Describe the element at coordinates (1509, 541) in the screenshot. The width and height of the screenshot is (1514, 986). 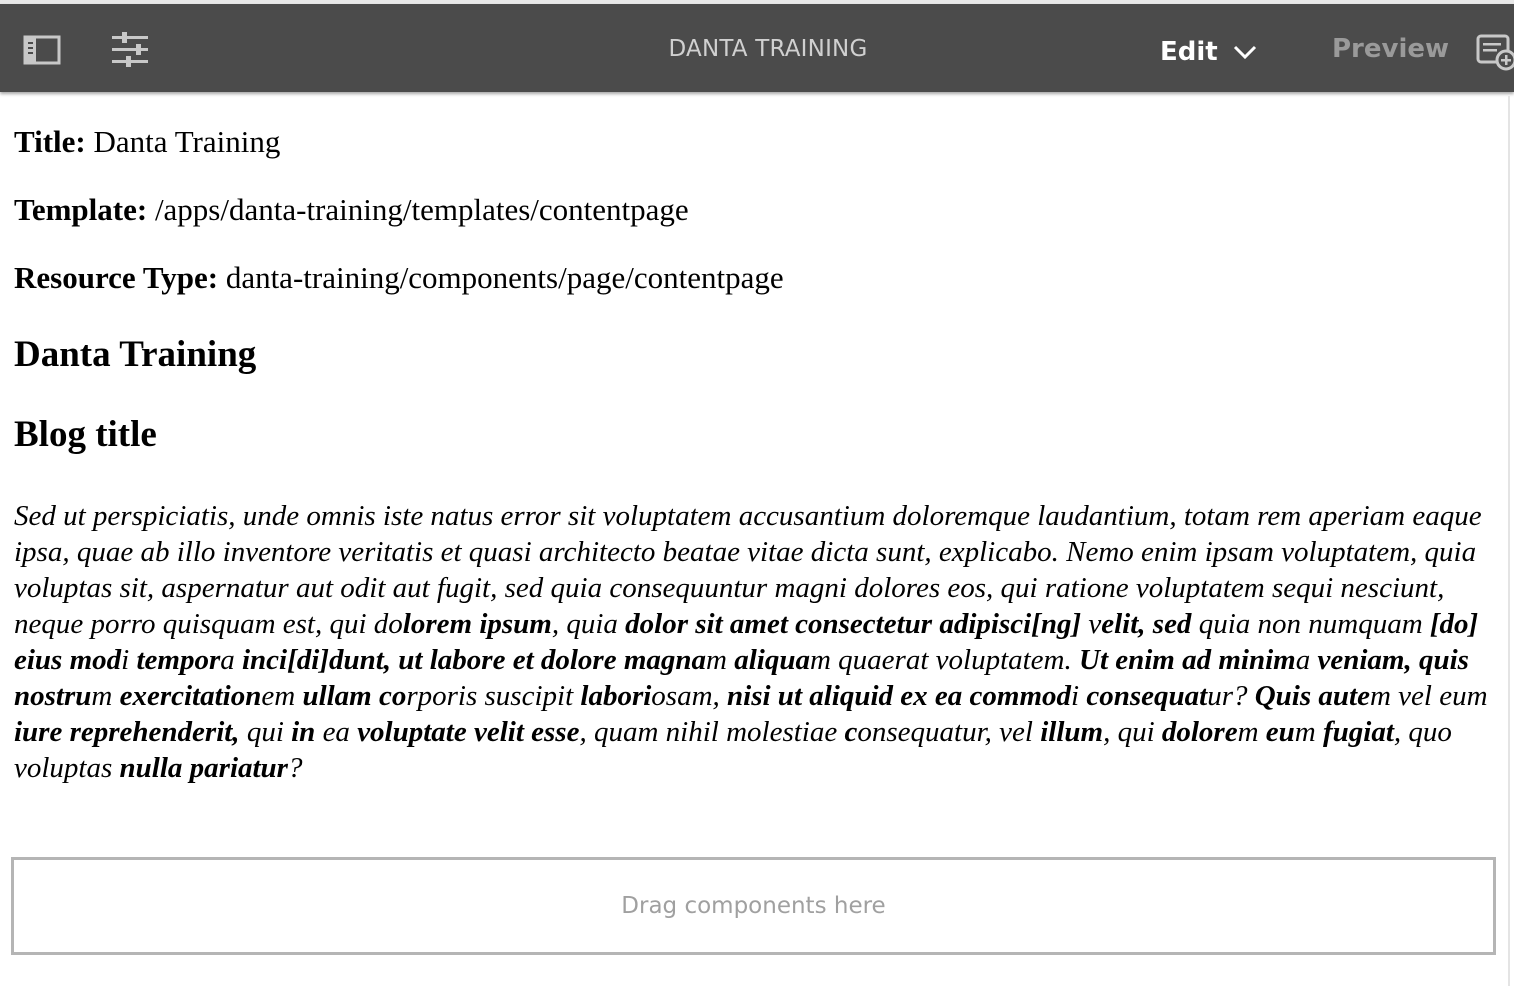
I see `scrollbar-track` at that location.